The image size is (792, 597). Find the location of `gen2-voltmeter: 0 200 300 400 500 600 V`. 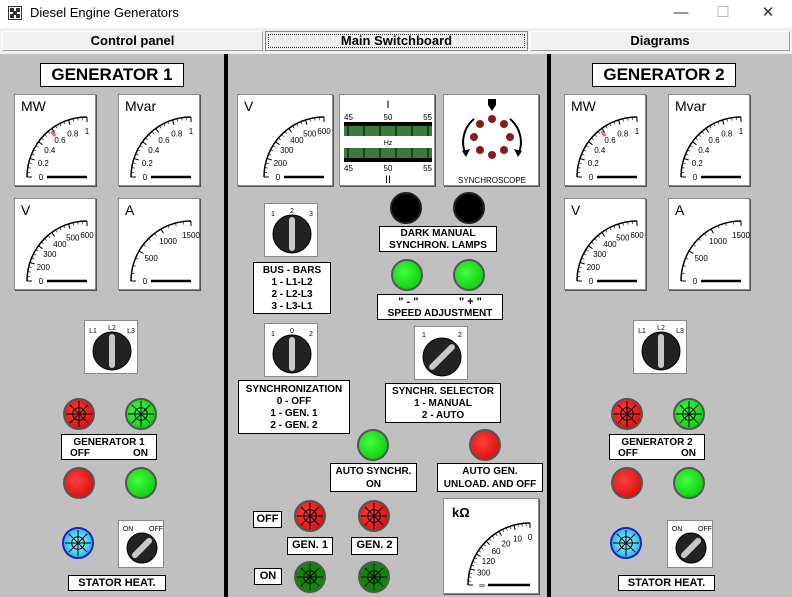

gen2-voltmeter: 0 200 300 400 500 600 V is located at coordinates (605, 244).